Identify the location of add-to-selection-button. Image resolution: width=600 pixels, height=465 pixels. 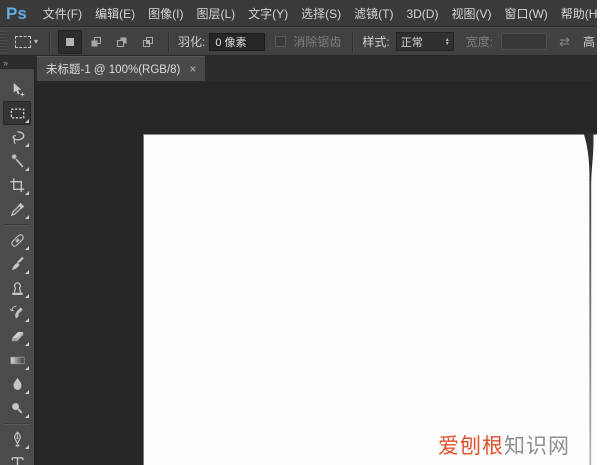
(96, 42).